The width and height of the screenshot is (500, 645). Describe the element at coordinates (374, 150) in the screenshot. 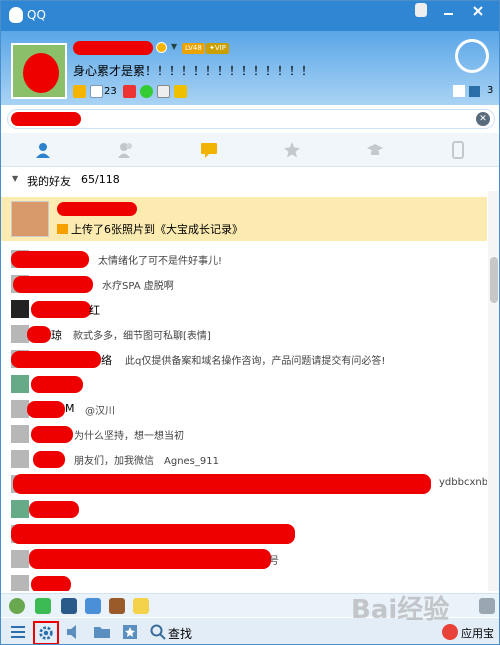

I see `tab-classmates` at that location.